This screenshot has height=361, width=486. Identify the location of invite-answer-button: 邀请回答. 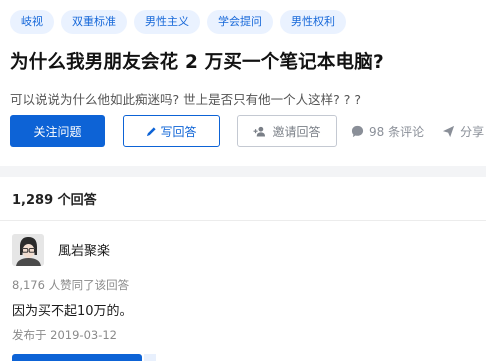
(287, 131).